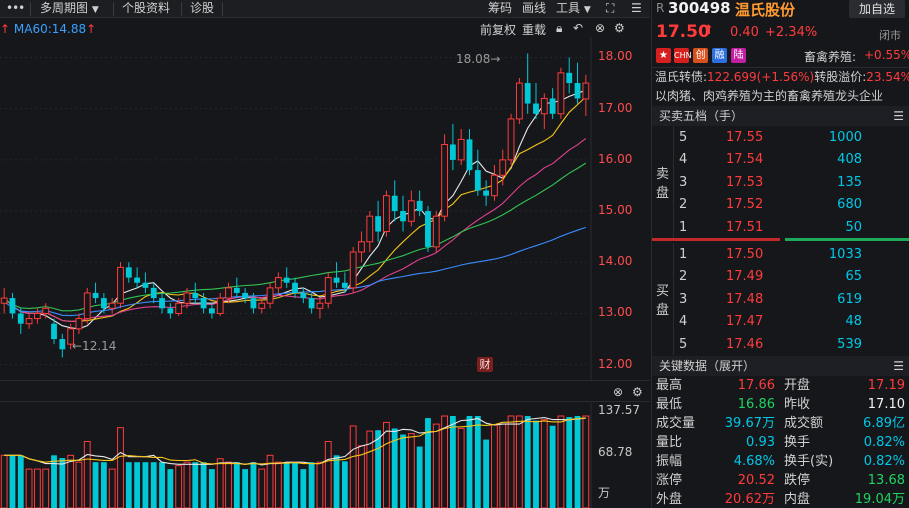 The image size is (909, 508). What do you see at coordinates (146, 9) in the screenshot?
I see `stock-info-button: 个股资料` at bounding box center [146, 9].